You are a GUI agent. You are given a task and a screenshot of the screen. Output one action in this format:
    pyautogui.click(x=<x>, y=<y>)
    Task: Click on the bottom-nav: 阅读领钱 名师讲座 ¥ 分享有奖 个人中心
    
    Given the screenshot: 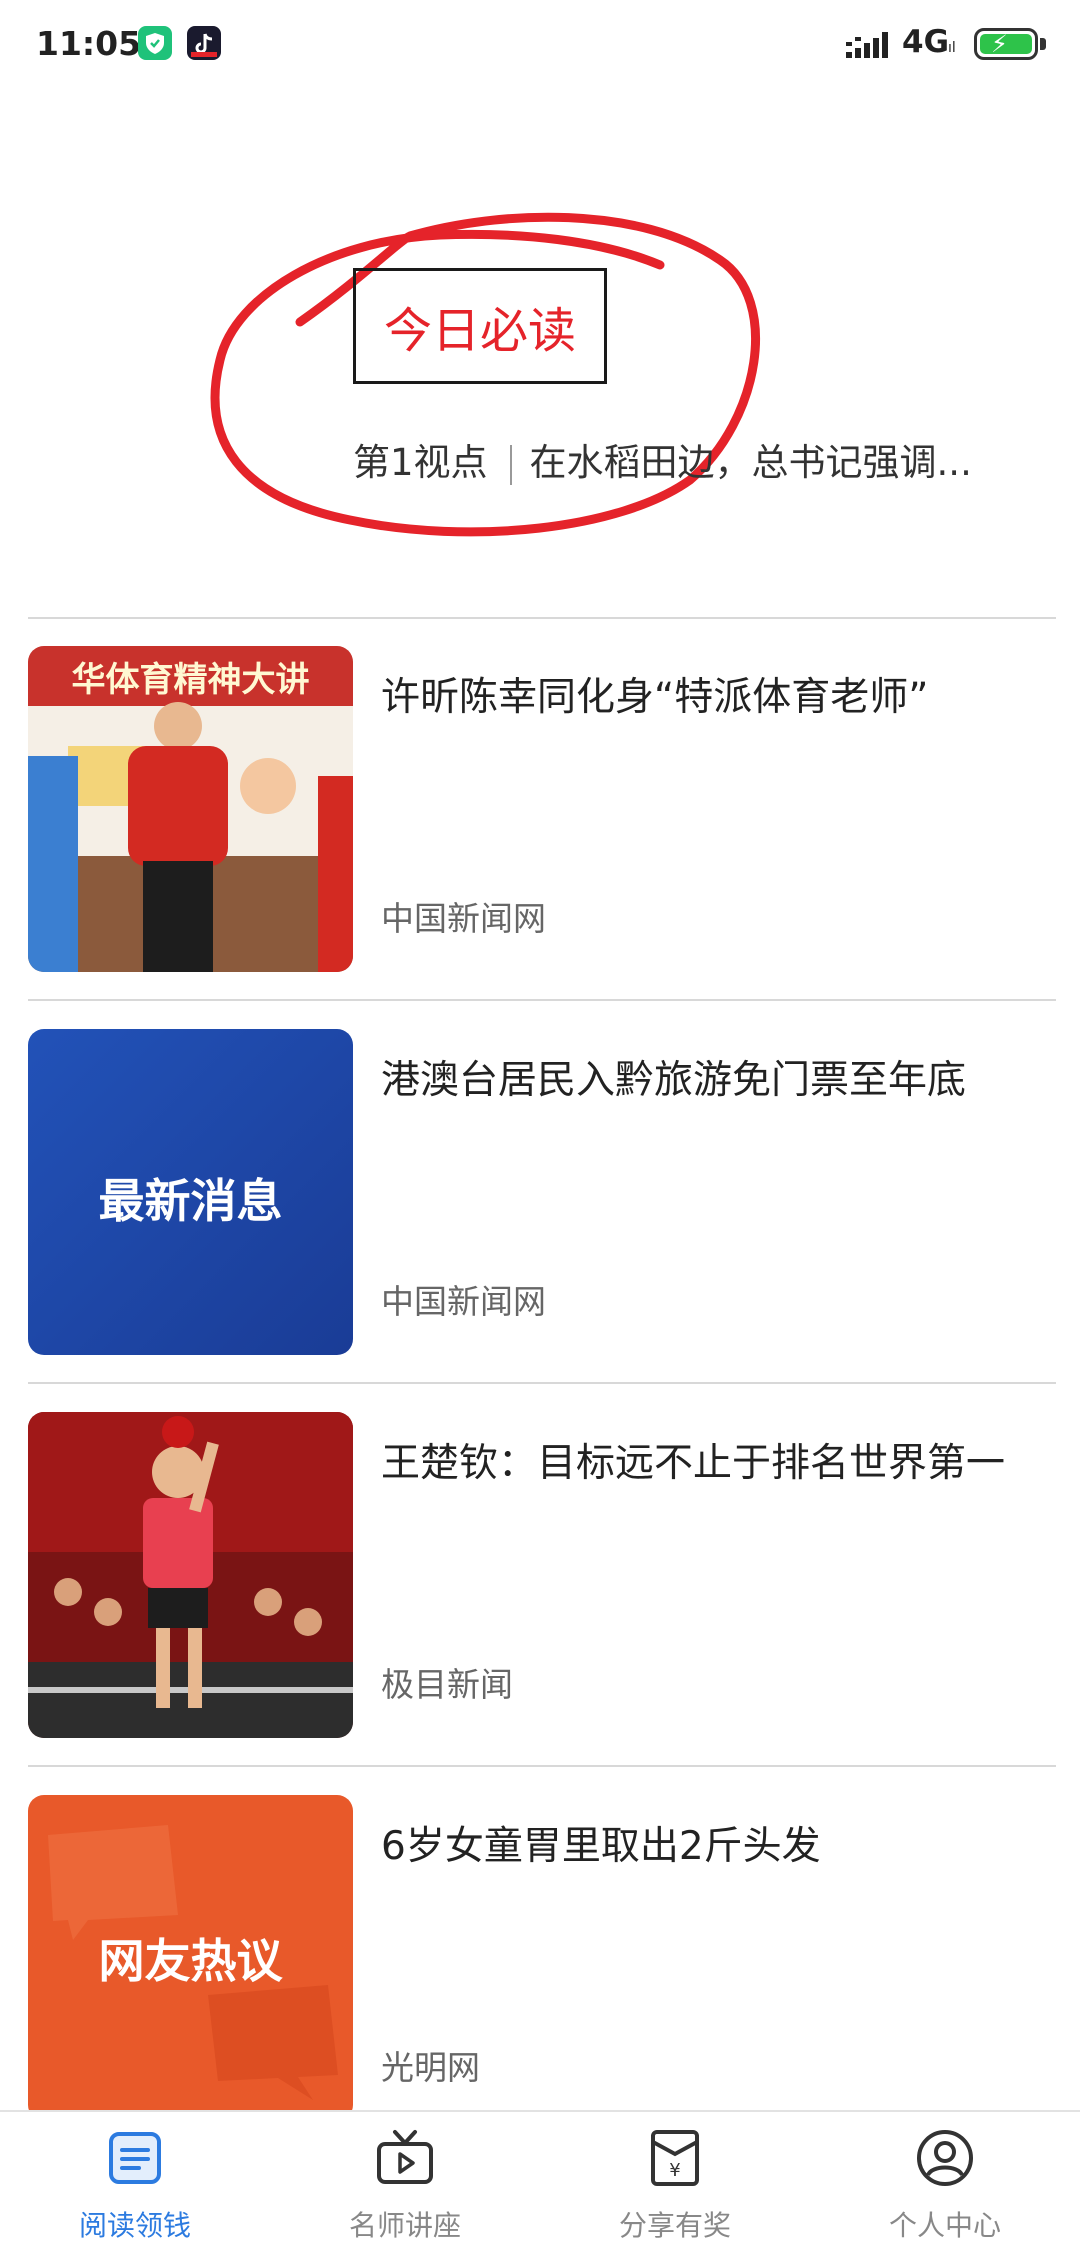 What is the action you would take?
    pyautogui.click(x=540, y=2179)
    